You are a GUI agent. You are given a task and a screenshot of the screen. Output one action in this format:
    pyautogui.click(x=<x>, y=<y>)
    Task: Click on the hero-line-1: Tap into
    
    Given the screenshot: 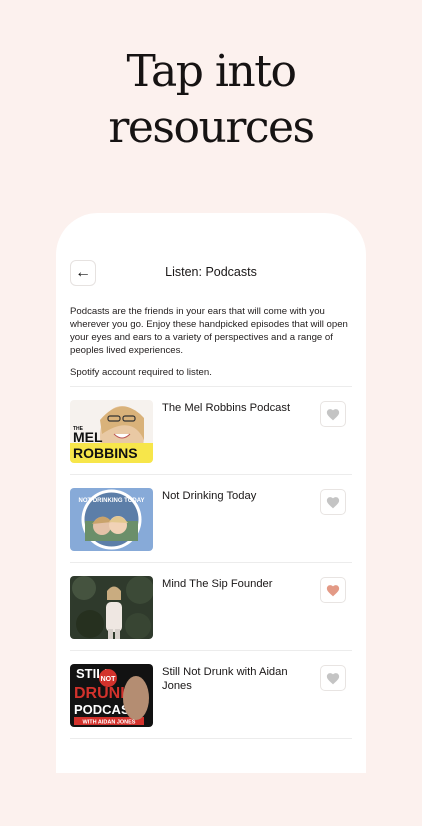 What is the action you would take?
    pyautogui.click(x=211, y=71)
    